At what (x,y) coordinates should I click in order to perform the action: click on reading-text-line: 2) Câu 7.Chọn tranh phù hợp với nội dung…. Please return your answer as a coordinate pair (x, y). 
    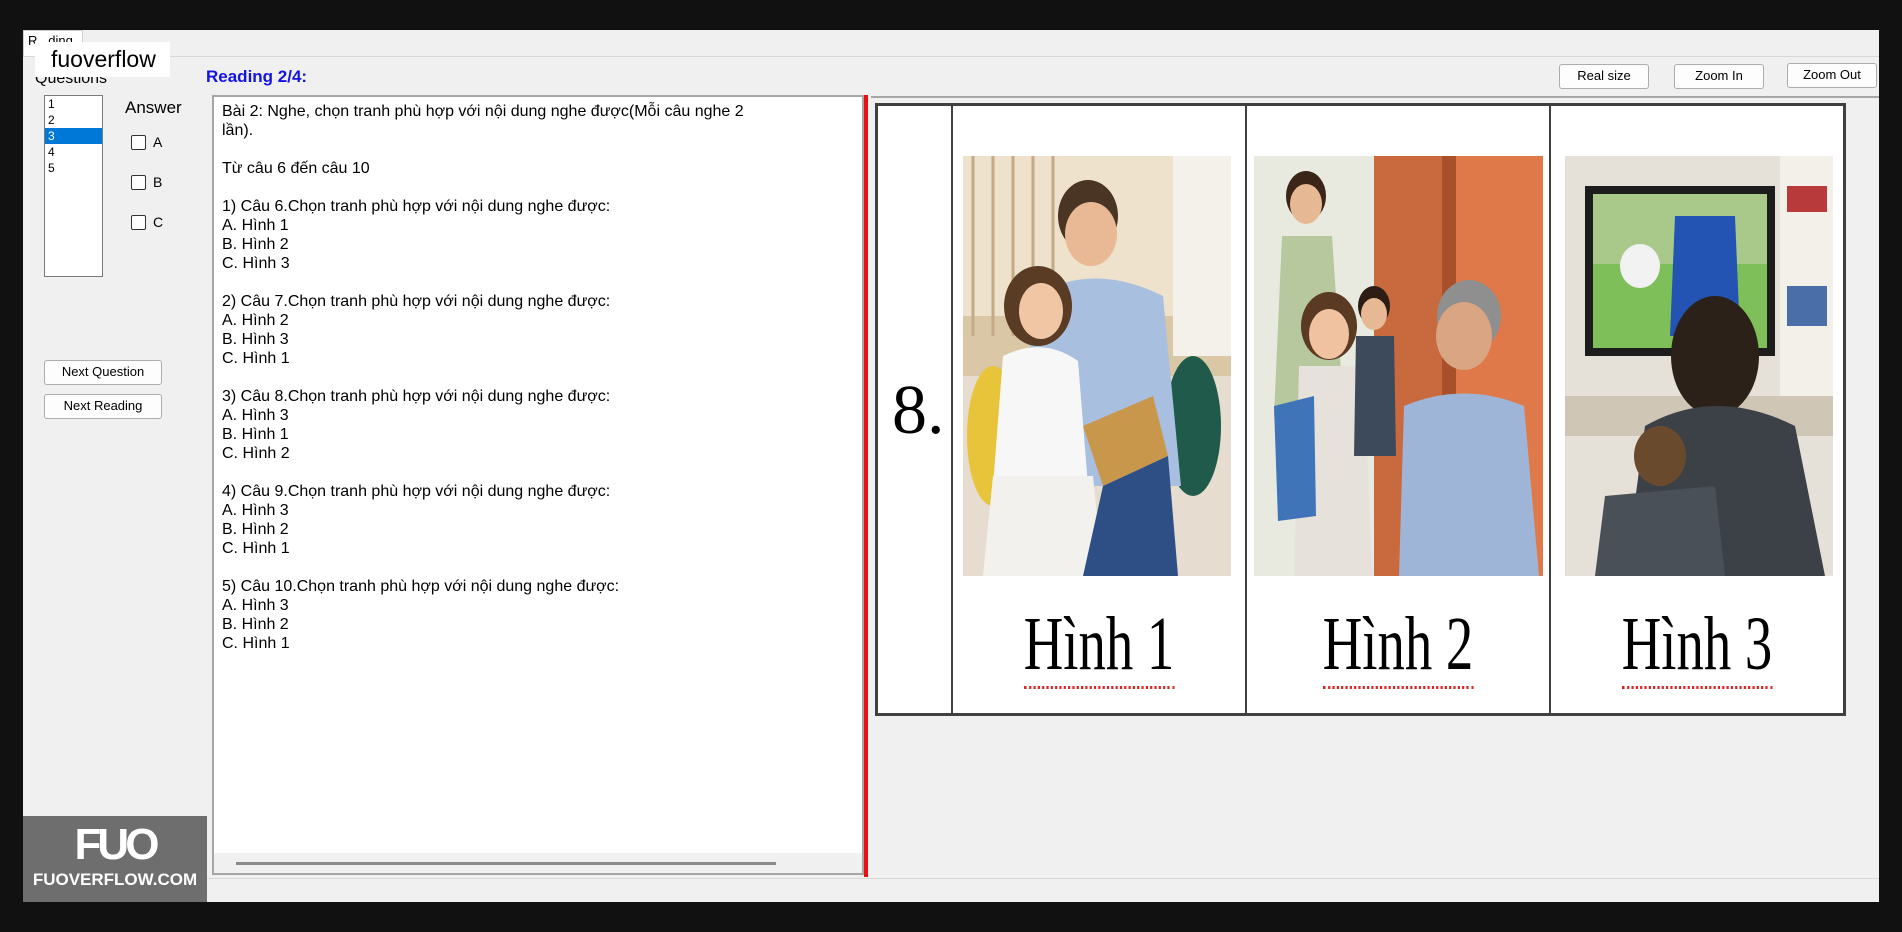
    Looking at the image, I should click on (416, 301).